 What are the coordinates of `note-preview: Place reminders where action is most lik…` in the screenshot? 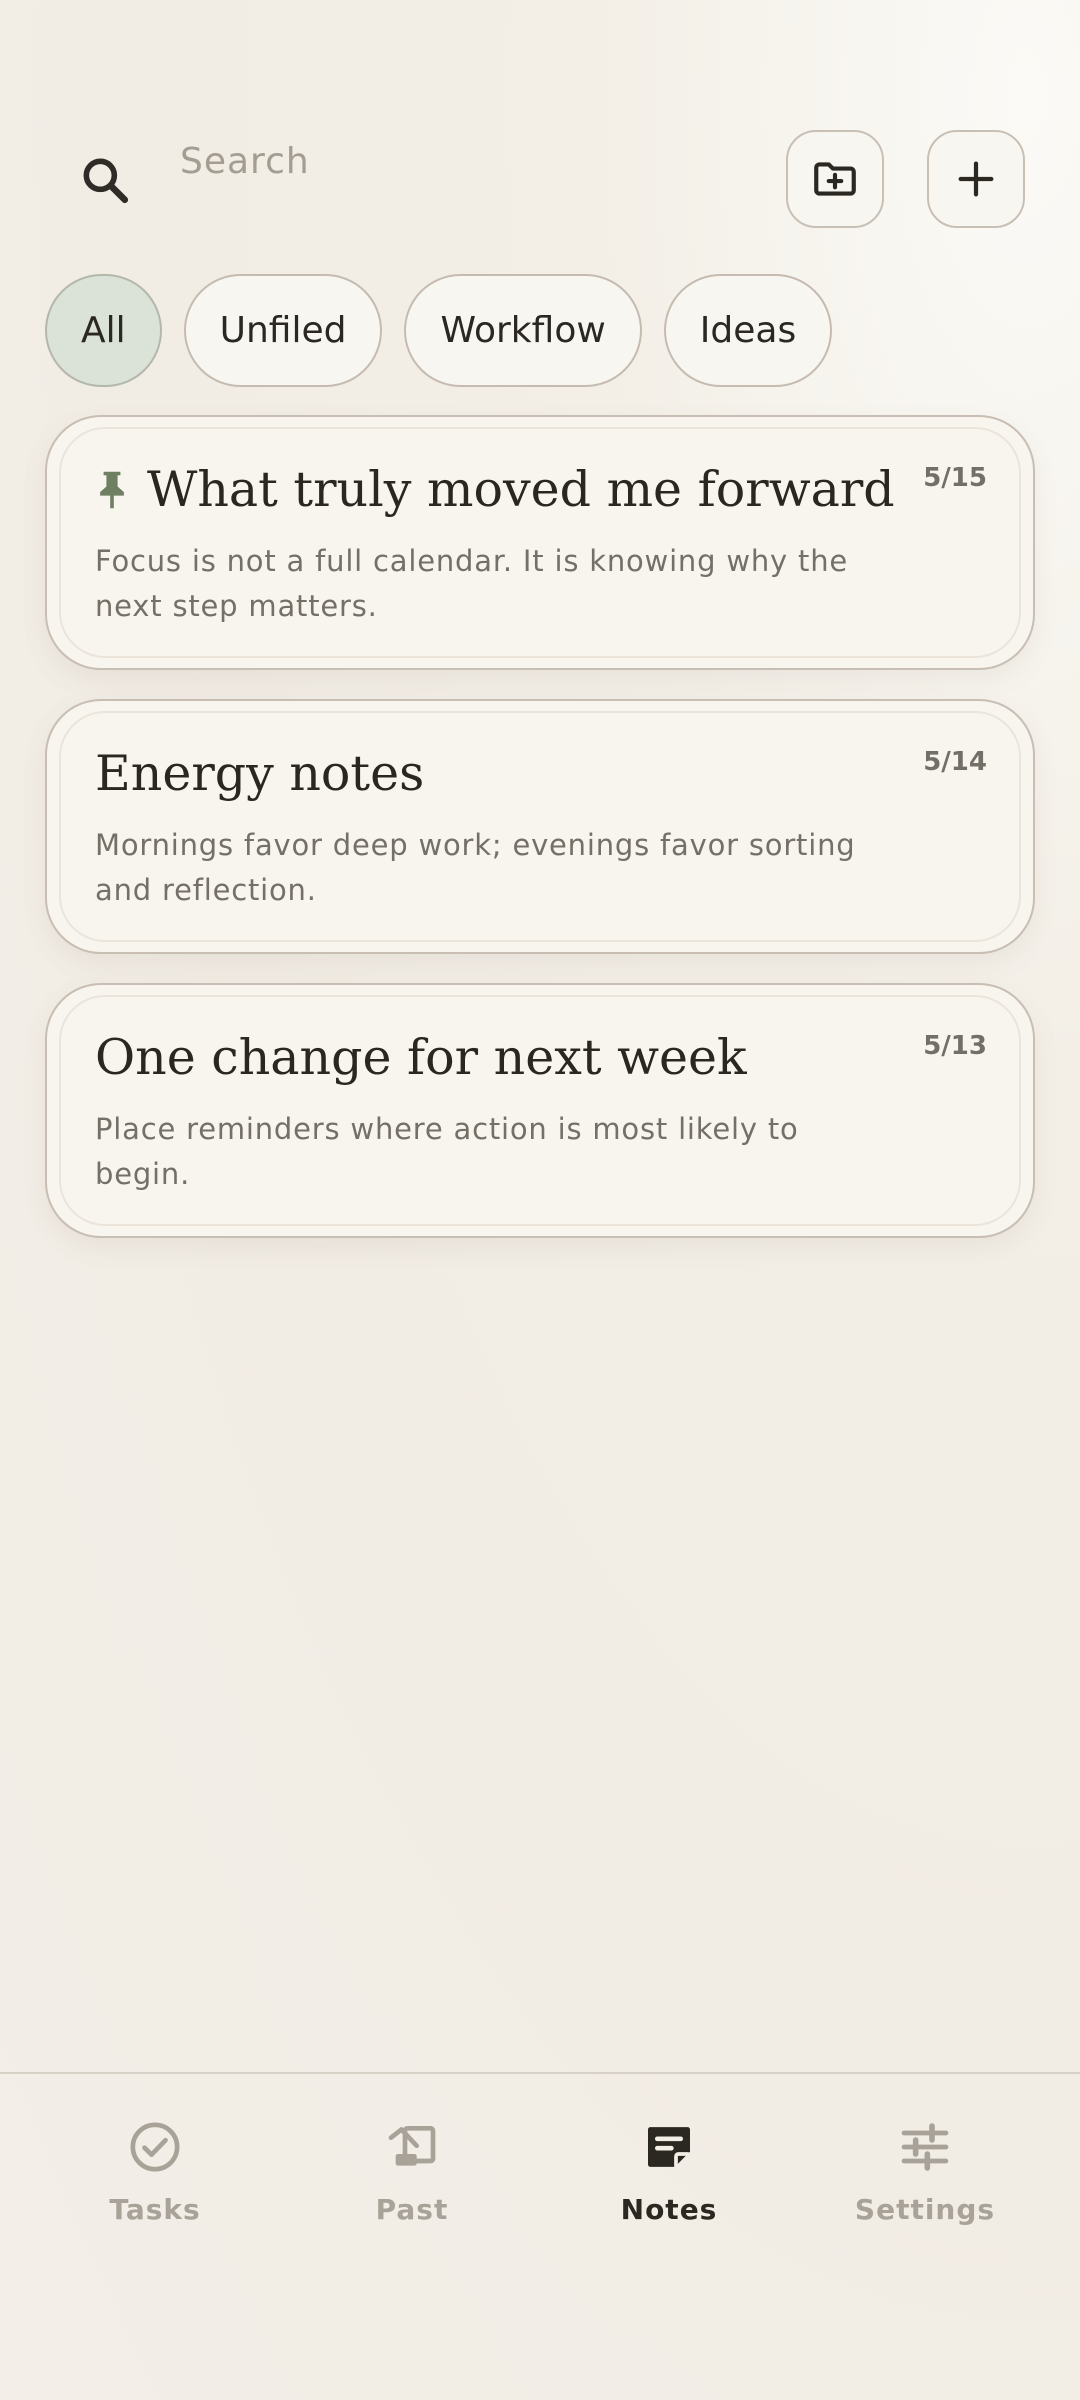 It's located at (447, 1151).